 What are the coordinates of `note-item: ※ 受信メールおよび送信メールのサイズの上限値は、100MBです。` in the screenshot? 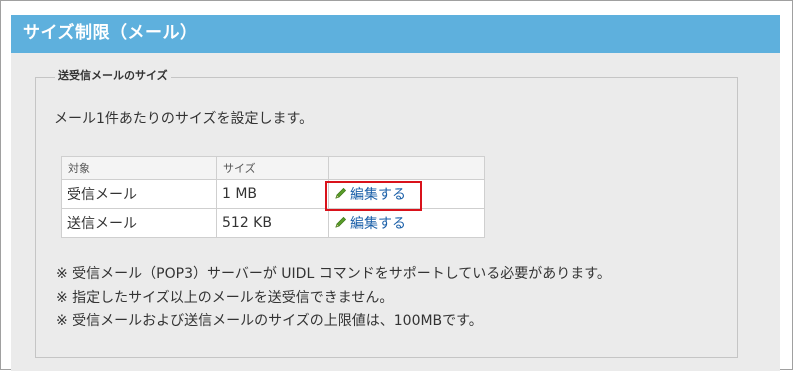 It's located at (269, 321).